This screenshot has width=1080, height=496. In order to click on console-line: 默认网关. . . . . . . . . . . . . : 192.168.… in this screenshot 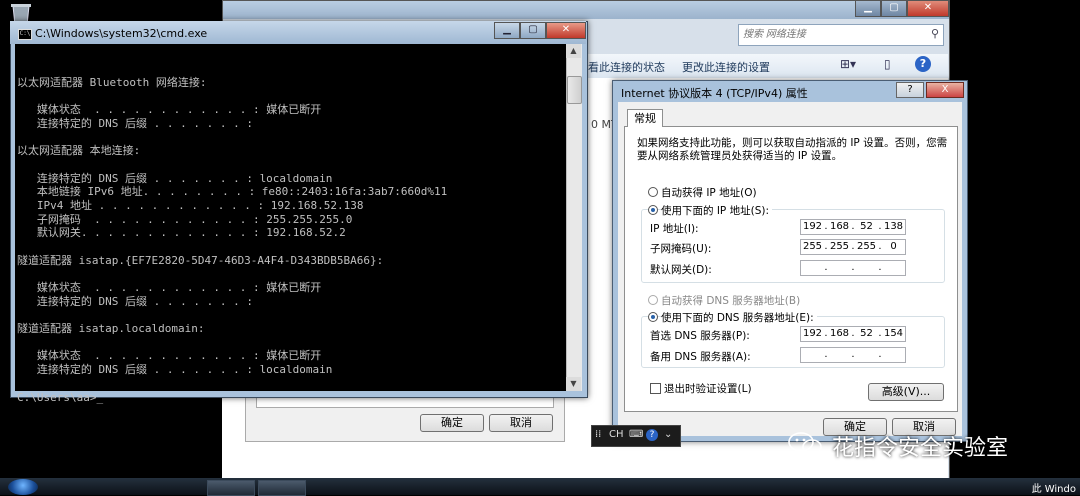, I will do `click(181, 233)`.